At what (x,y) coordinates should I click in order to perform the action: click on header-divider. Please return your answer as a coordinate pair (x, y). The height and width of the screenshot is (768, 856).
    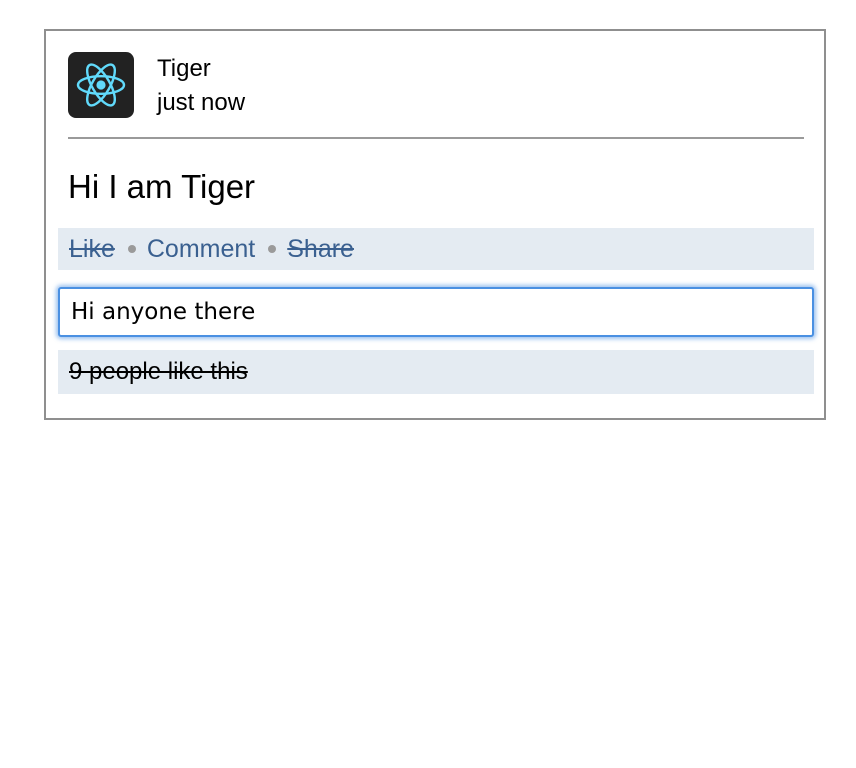
    Looking at the image, I should click on (436, 138).